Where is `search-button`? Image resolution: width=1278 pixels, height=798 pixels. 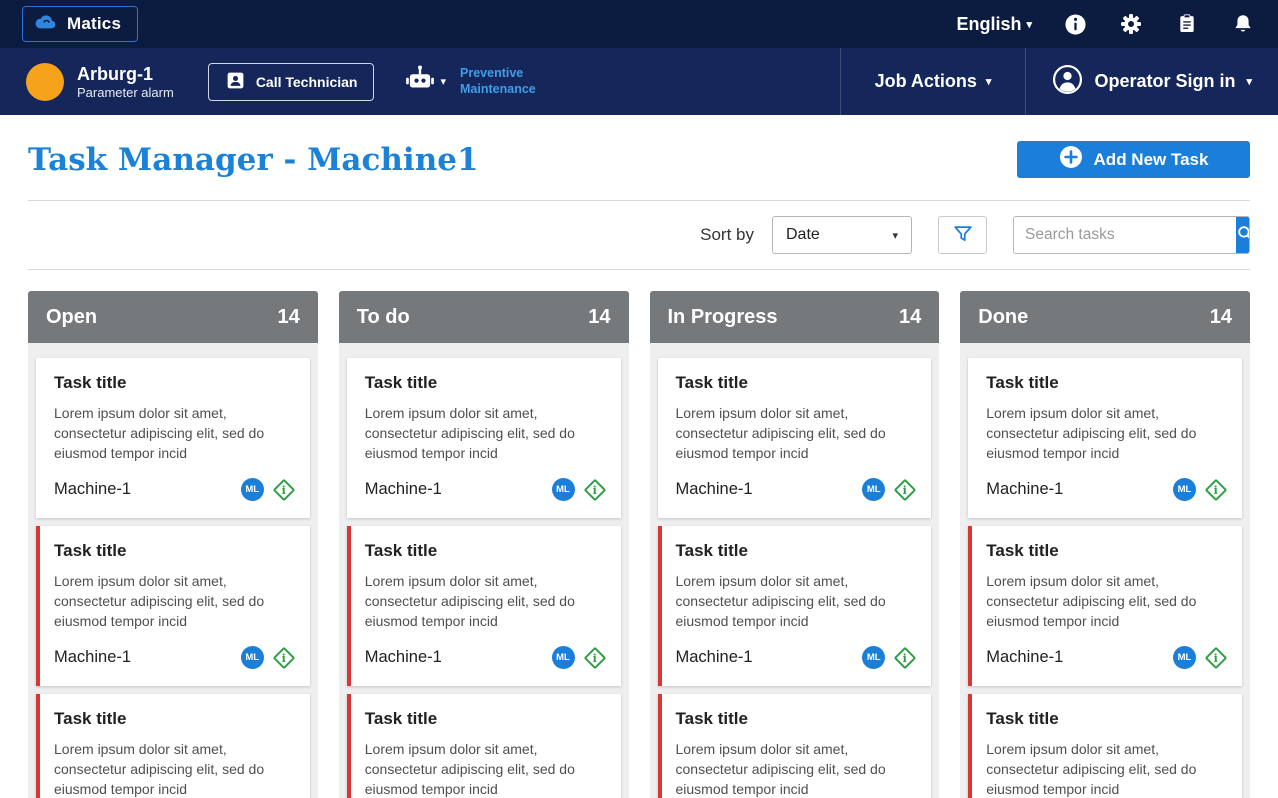
search-button is located at coordinates (1242, 235).